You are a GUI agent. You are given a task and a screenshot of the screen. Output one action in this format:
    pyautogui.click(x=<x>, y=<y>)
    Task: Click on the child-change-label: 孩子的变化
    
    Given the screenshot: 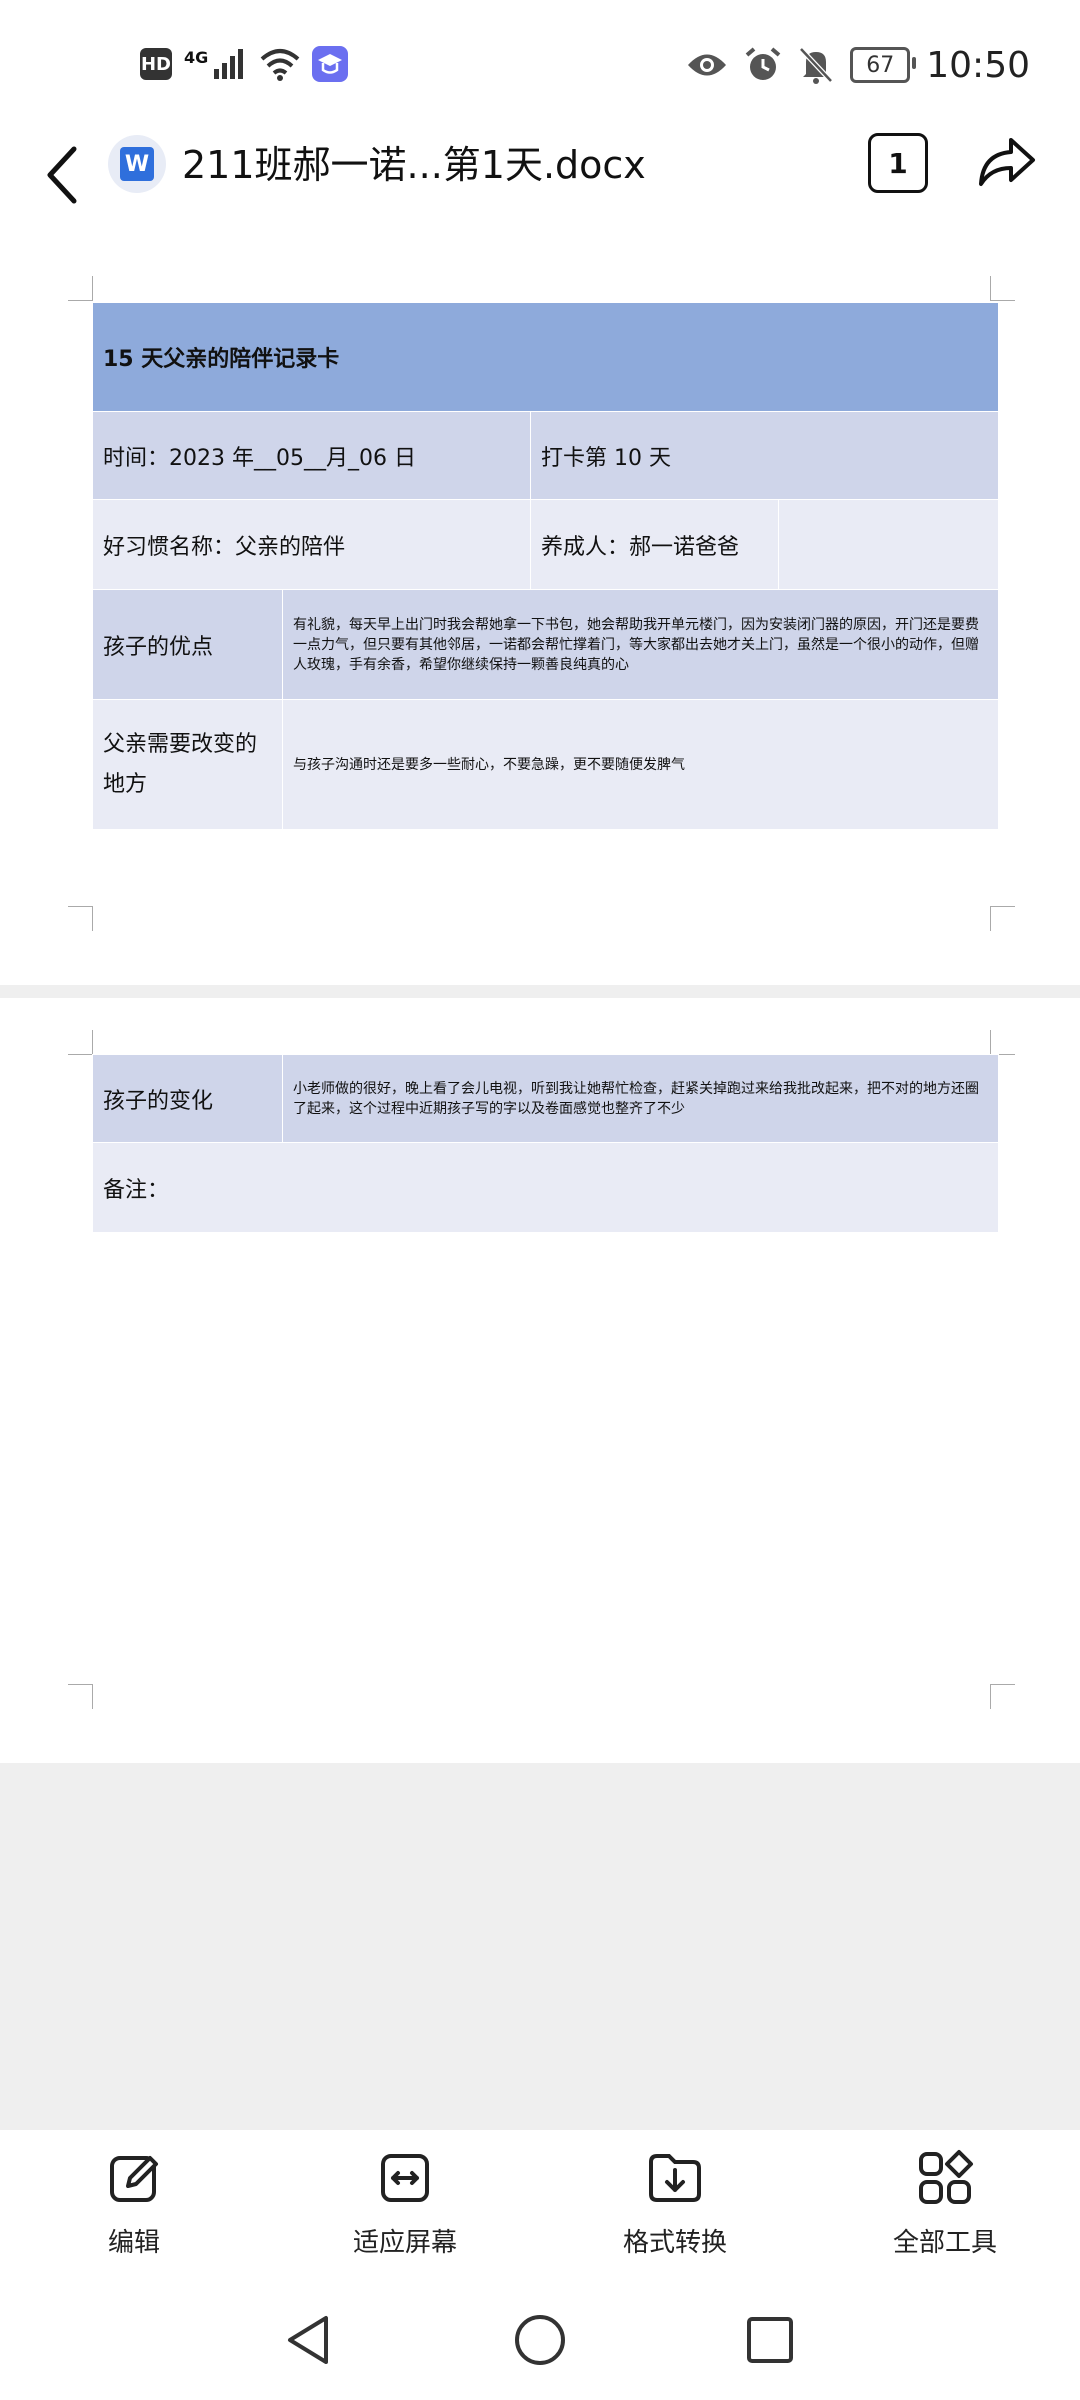 What is the action you would take?
    pyautogui.click(x=187, y=1098)
    